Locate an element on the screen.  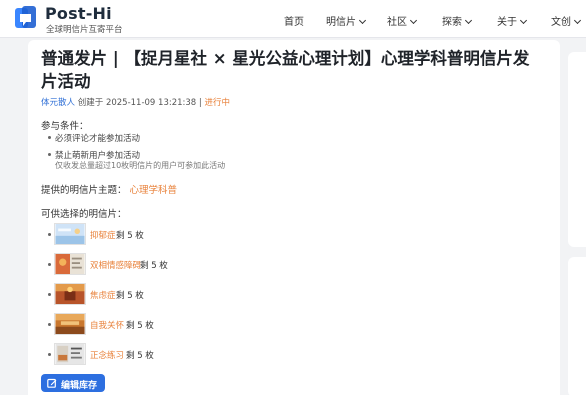
page-title: 普通发片 | 【捉月星社 × 星光公益心理计划】心理学科普明信片发片活动 is located at coordinates (285, 70).